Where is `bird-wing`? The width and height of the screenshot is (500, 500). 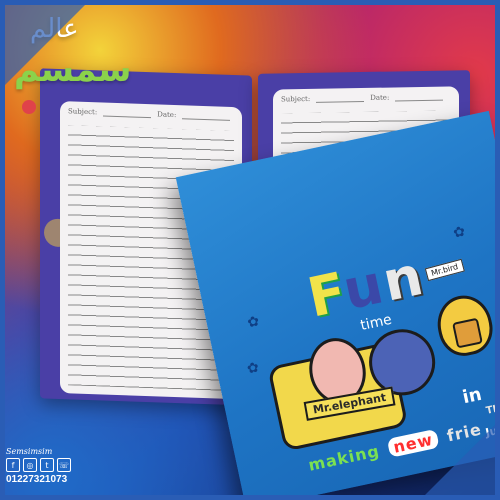 bird-wing is located at coordinates (467, 333).